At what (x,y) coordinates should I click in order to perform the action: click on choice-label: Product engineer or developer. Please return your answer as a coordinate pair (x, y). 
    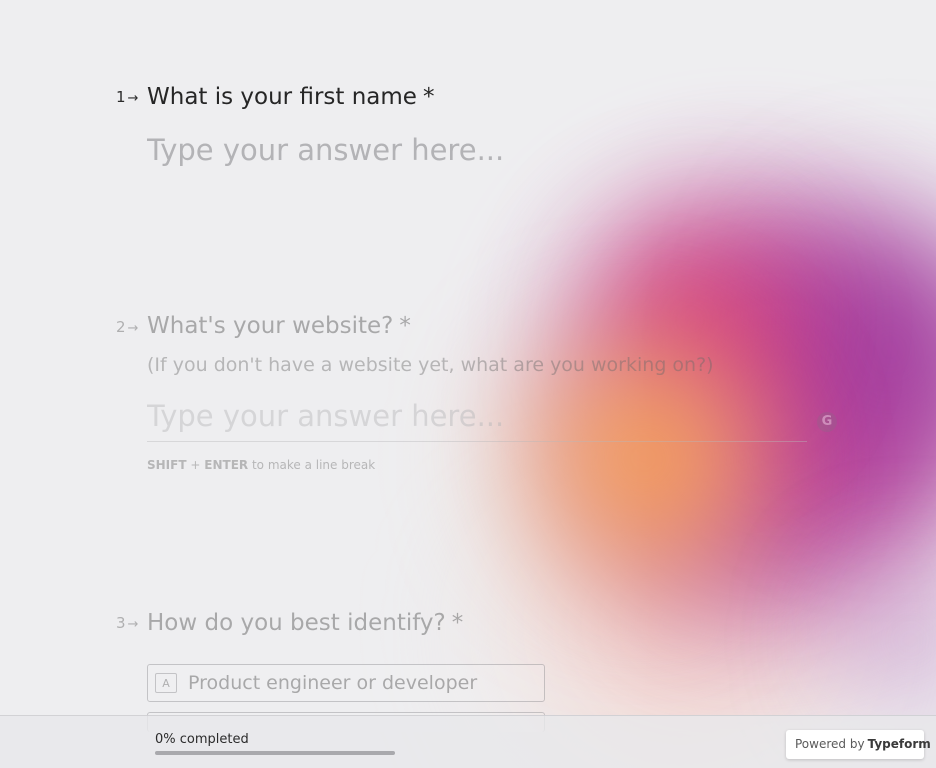
    Looking at the image, I should click on (333, 683).